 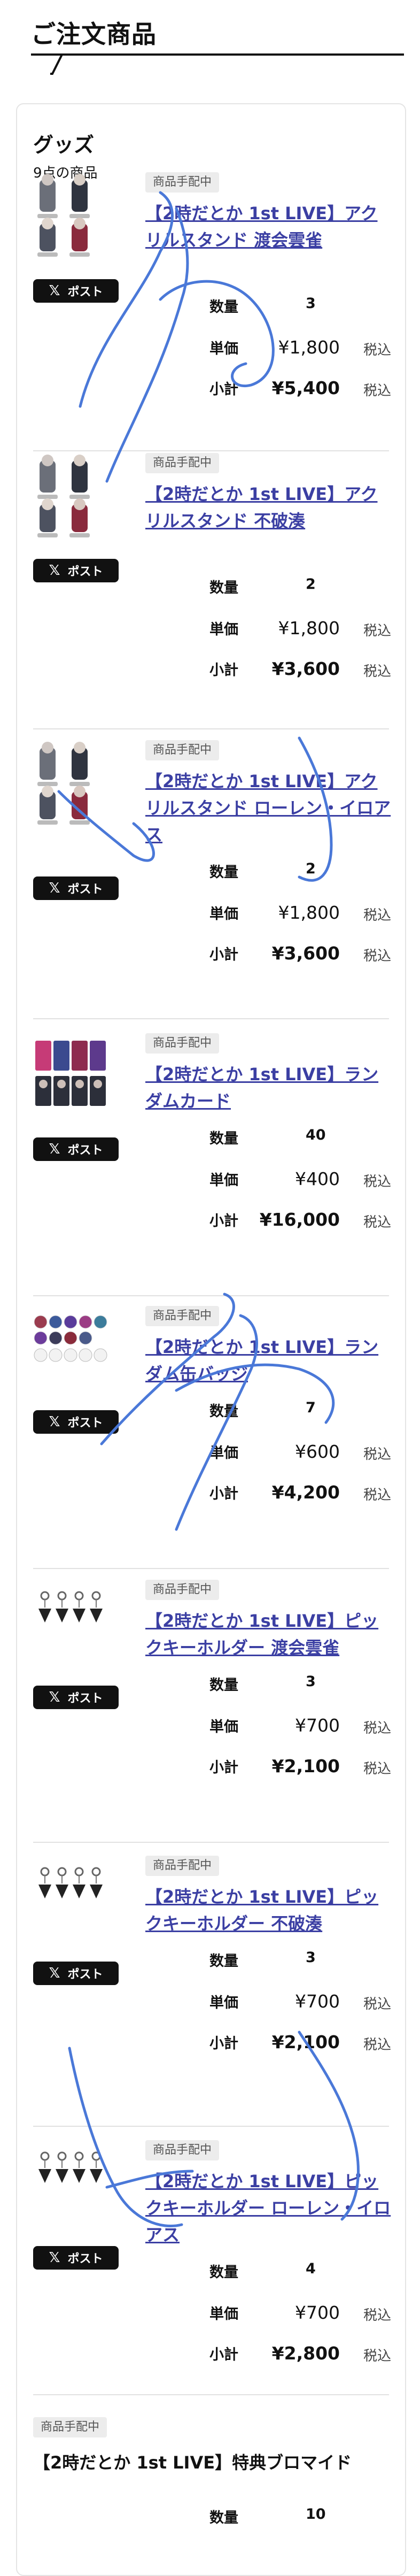 I want to click on quantity-row: 数量 7, so click(x=300, y=1410).